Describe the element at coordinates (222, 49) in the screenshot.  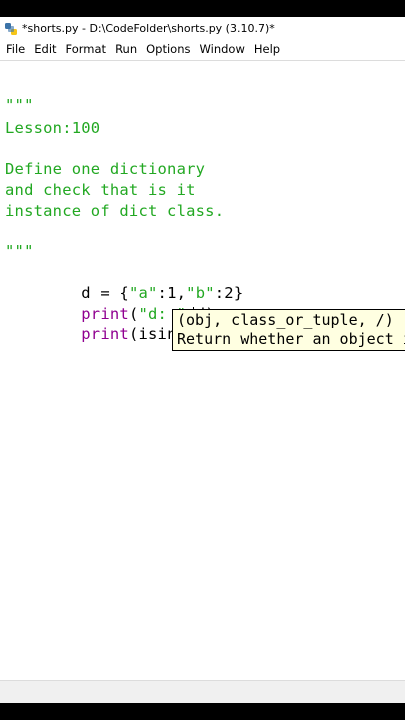
I see `menu-window: Window` at that location.